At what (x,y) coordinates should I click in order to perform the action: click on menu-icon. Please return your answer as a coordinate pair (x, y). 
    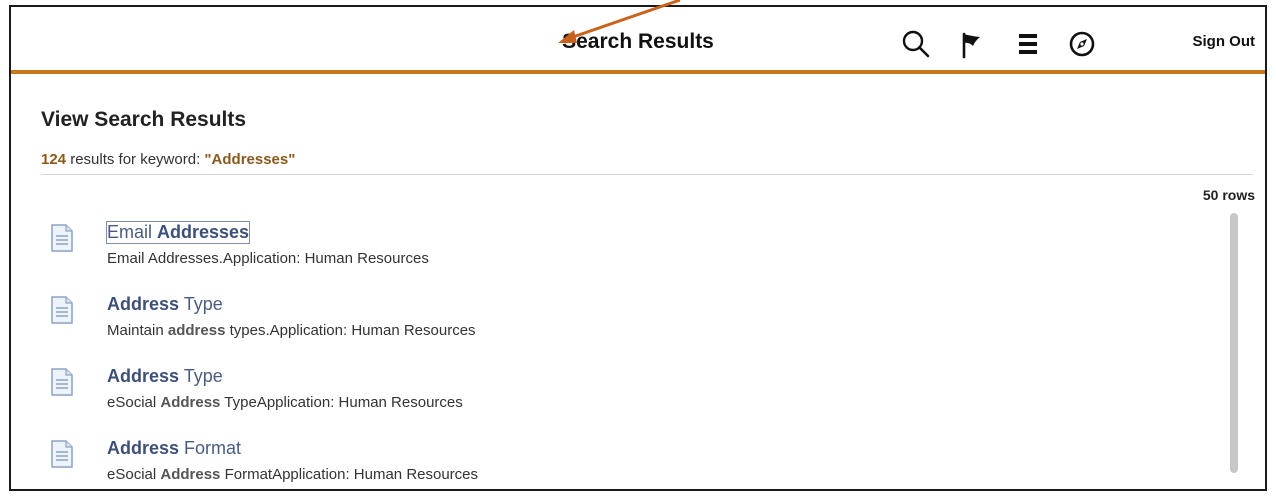
    Looking at the image, I should click on (1028, 44).